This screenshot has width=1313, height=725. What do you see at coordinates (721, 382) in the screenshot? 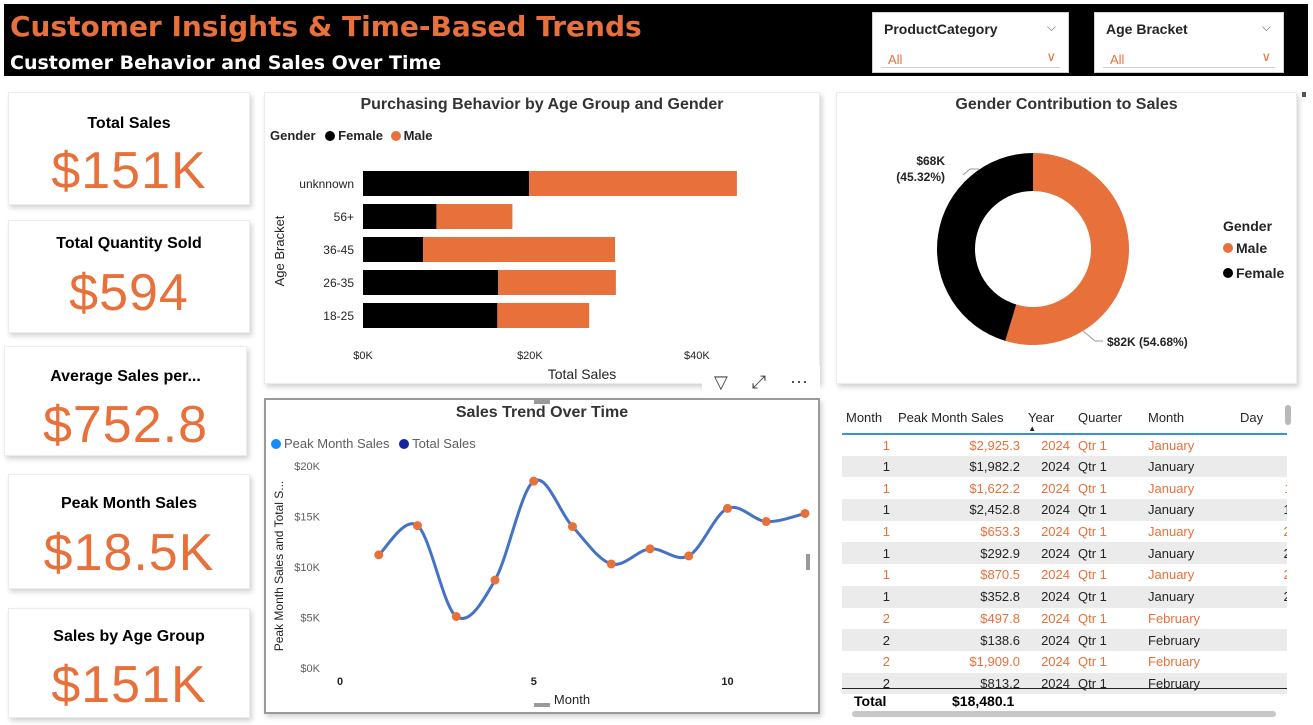
I see `filter-icon: ▽` at bounding box center [721, 382].